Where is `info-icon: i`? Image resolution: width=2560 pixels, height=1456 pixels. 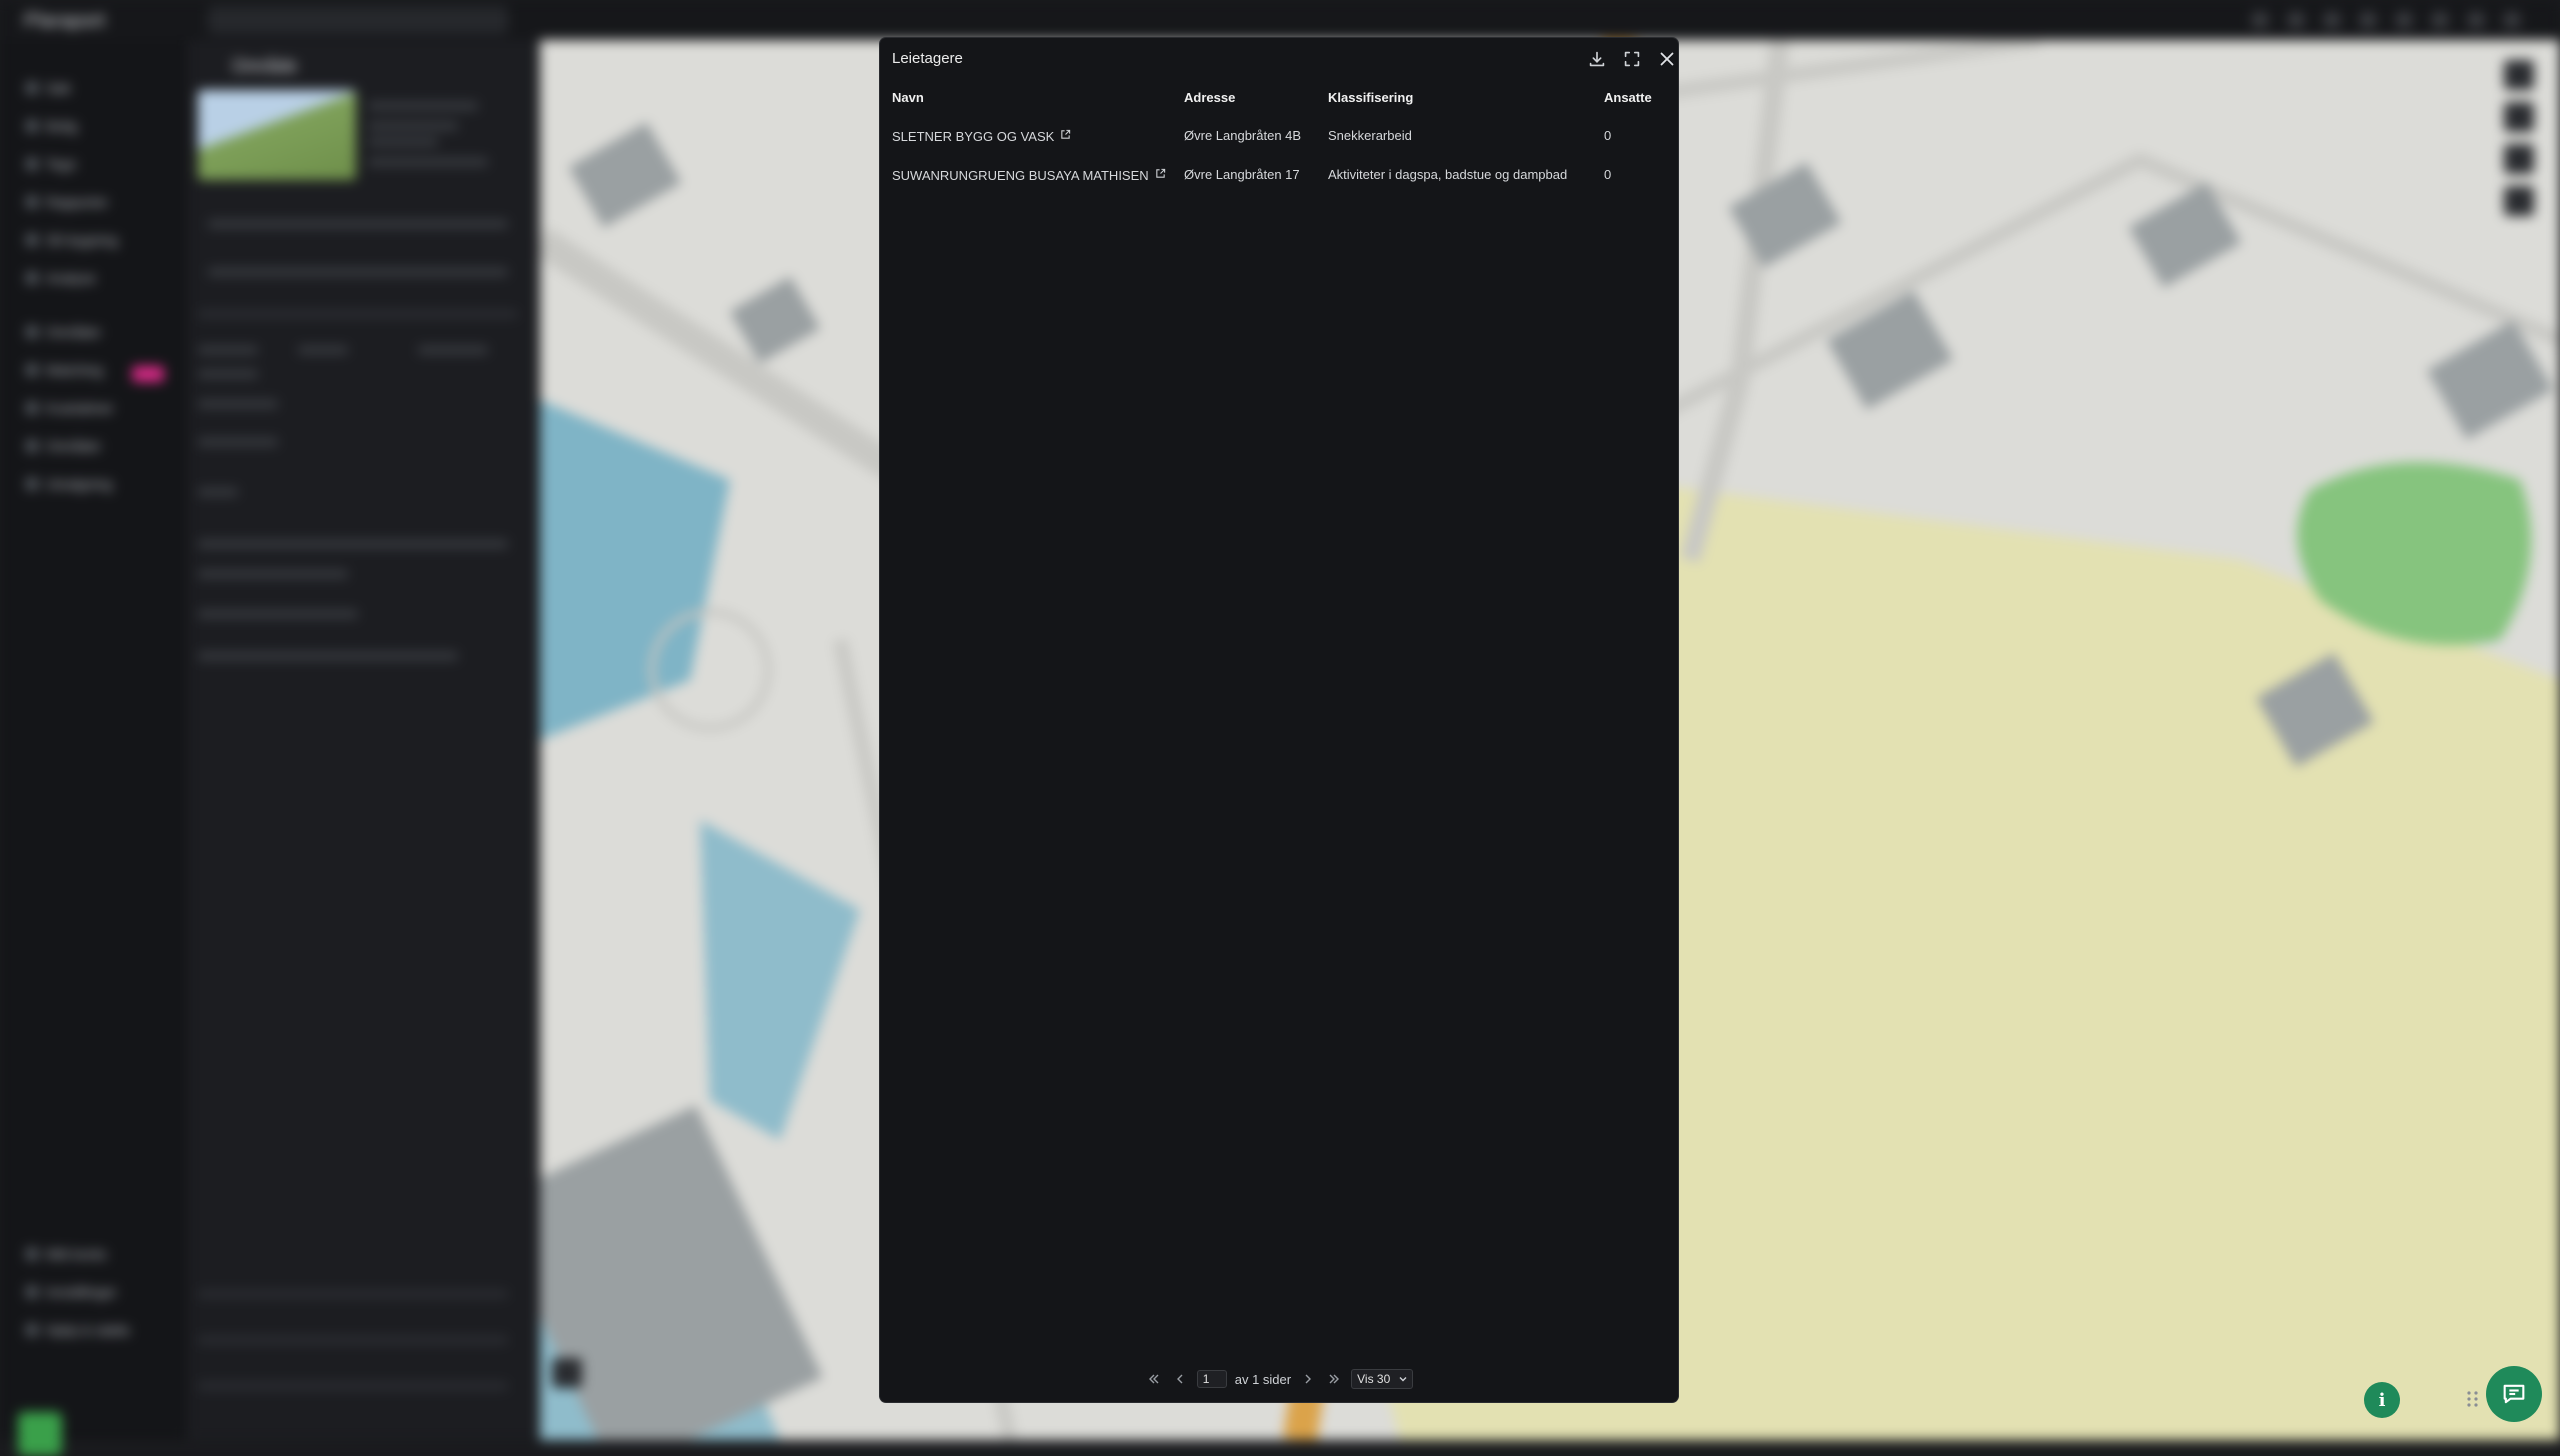
info-icon: i is located at coordinates (2382, 1400).